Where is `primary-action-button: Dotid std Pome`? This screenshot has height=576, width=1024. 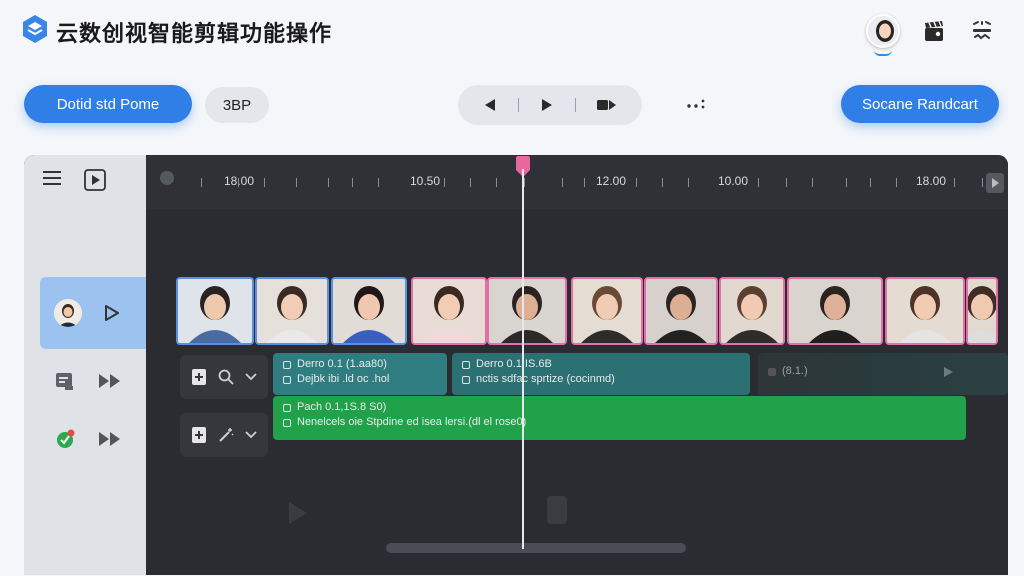 primary-action-button: Dotid std Pome is located at coordinates (108, 104).